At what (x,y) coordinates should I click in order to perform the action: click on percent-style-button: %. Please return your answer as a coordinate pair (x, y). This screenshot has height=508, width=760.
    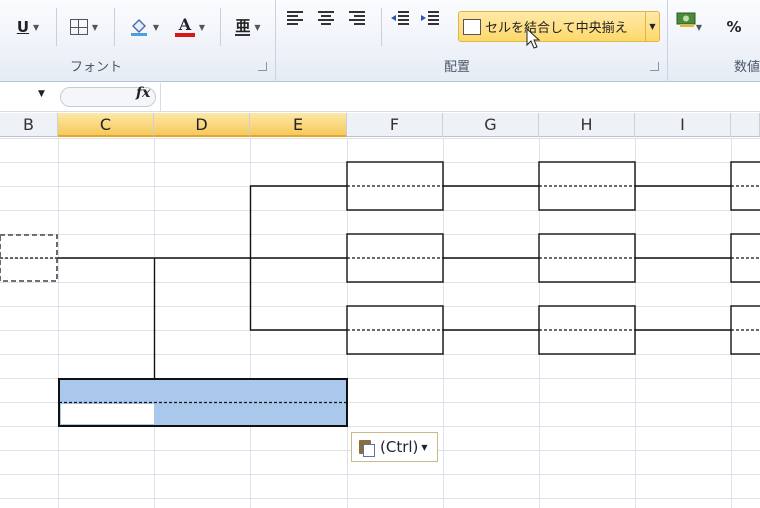
    Looking at the image, I should click on (734, 27).